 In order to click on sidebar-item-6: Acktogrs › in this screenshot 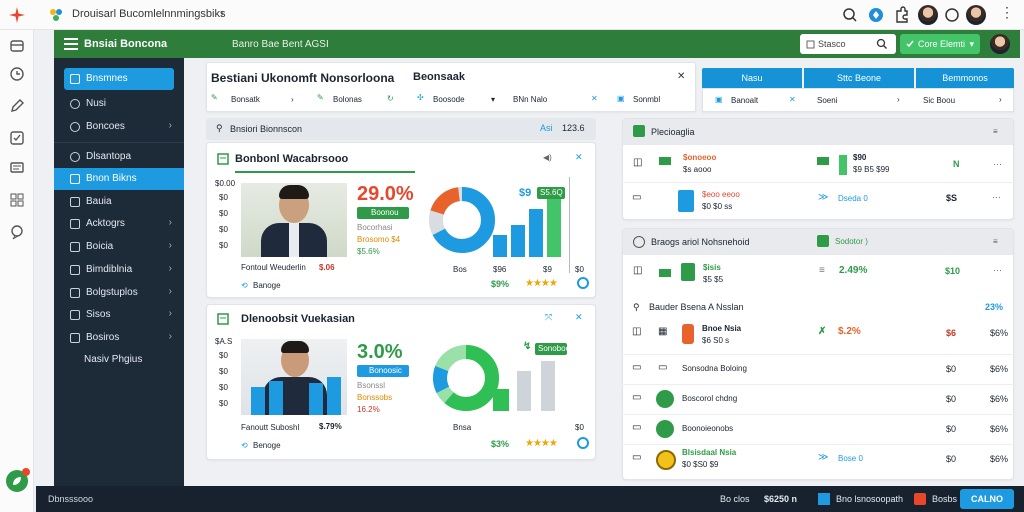, I will do `click(119, 224)`.